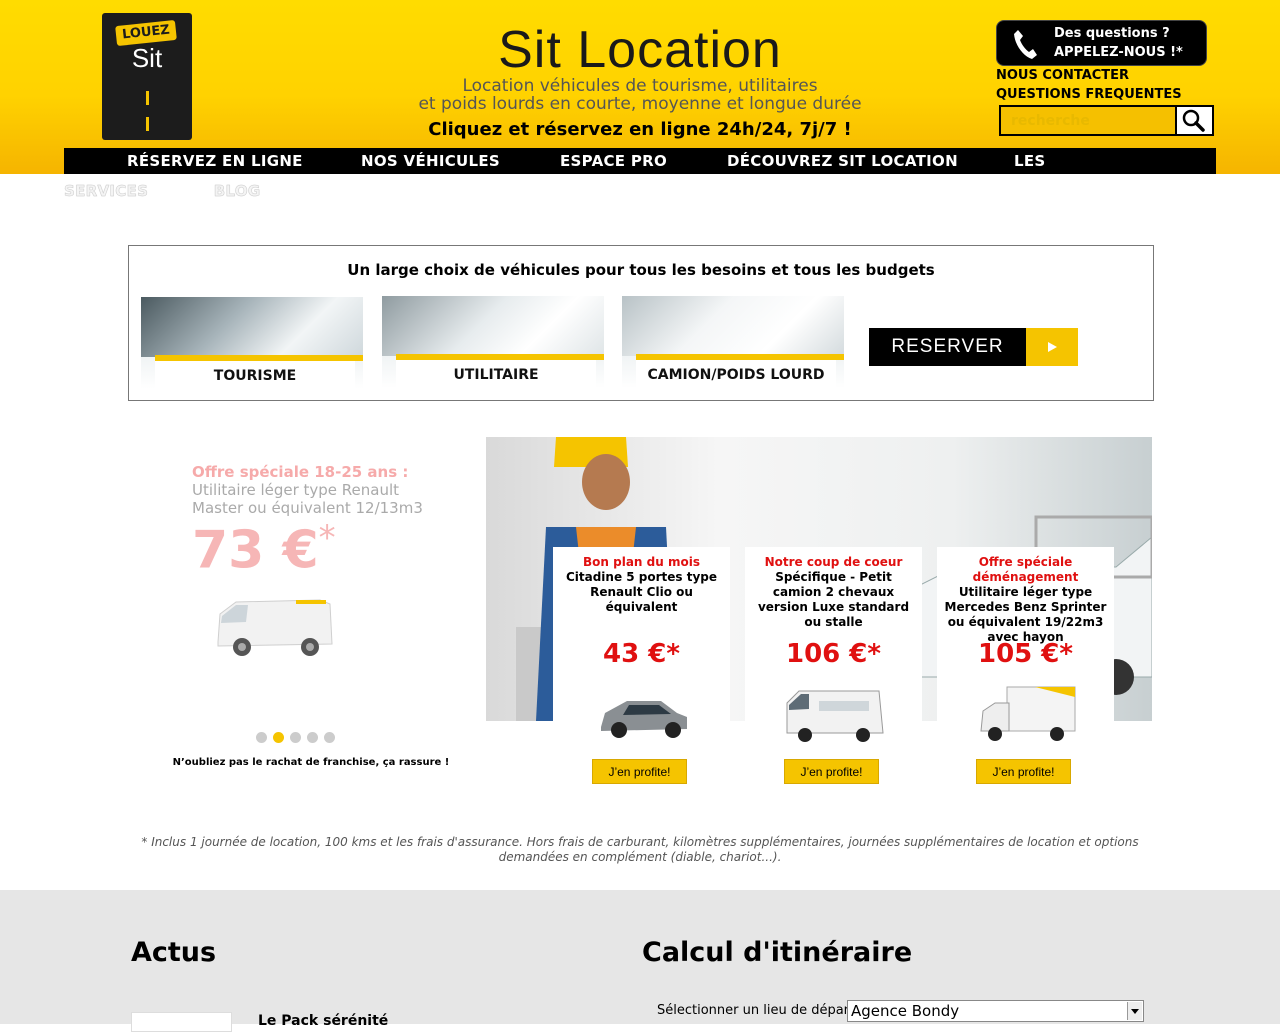 Image resolution: width=1280 pixels, height=1032 pixels. What do you see at coordinates (1112, 33) in the screenshot?
I see `phone-question-text: Des questions ?` at bounding box center [1112, 33].